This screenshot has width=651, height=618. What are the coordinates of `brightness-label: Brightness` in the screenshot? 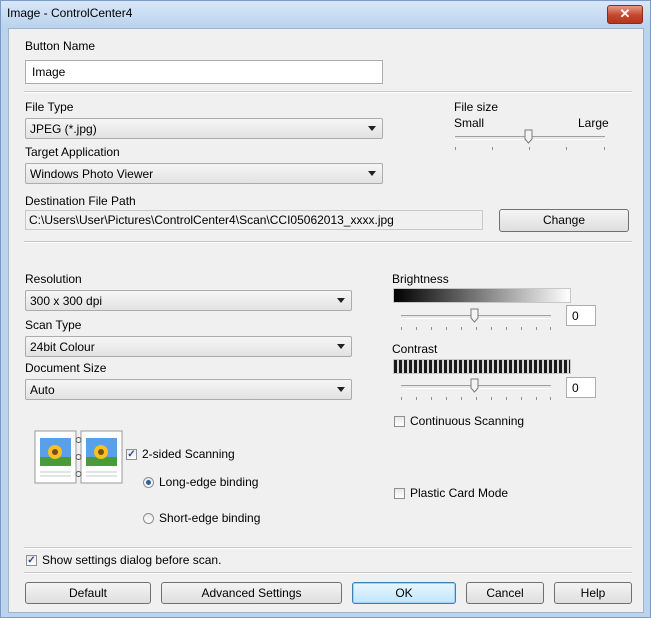 It's located at (420, 279).